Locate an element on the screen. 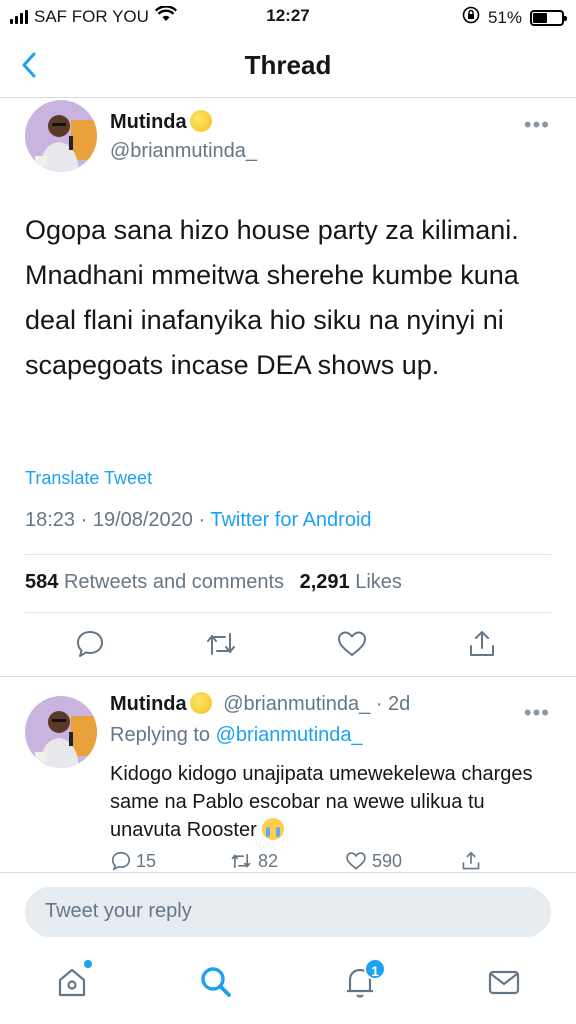  reply-input: Tweet your reply is located at coordinates (288, 912).